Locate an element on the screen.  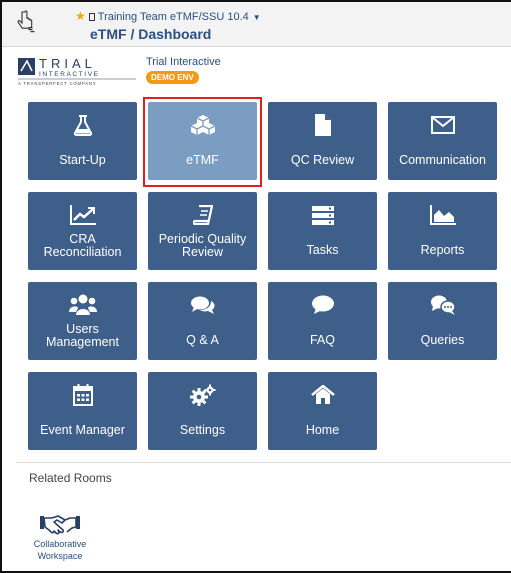
trial-interactive-logo: TRIAL INTERACTIVE A TRANSPERFECT COMPANY is located at coordinates (77, 71).